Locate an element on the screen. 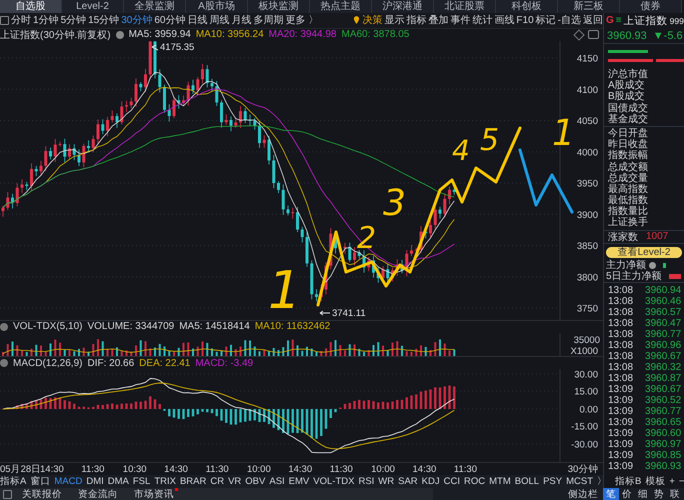 The image size is (684, 500). indicator-value: MA10: 3956.24 is located at coordinates (230, 34).